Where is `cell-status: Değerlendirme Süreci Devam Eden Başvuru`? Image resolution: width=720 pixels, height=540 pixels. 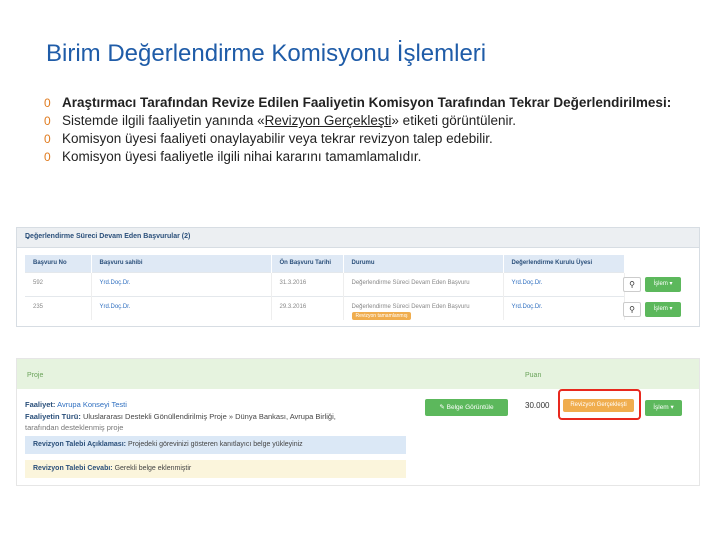 cell-status: Değerlendirme Süreci Devam Eden Başvuru is located at coordinates (423, 283).